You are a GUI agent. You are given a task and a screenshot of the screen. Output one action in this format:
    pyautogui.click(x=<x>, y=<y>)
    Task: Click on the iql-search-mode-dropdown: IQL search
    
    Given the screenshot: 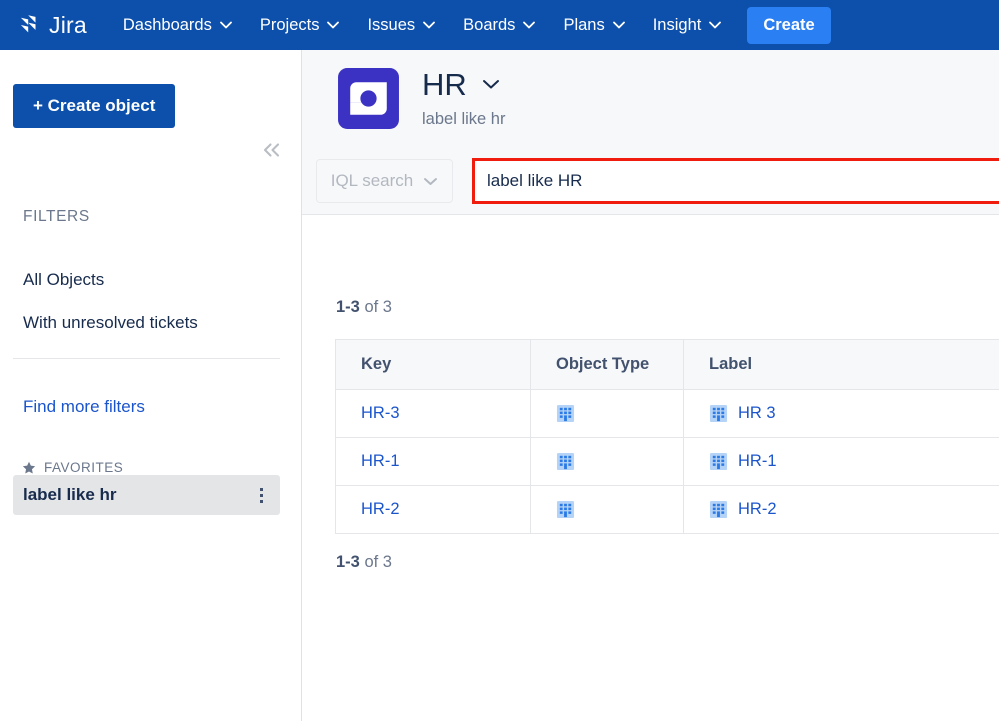 What is the action you would take?
    pyautogui.click(x=384, y=180)
    